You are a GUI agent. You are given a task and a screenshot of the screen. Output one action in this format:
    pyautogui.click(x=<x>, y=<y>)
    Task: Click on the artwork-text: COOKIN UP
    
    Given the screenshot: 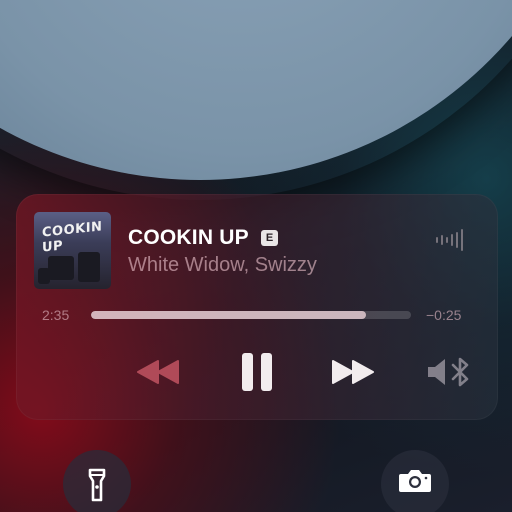 What is the action you would take?
    pyautogui.click(x=72, y=237)
    